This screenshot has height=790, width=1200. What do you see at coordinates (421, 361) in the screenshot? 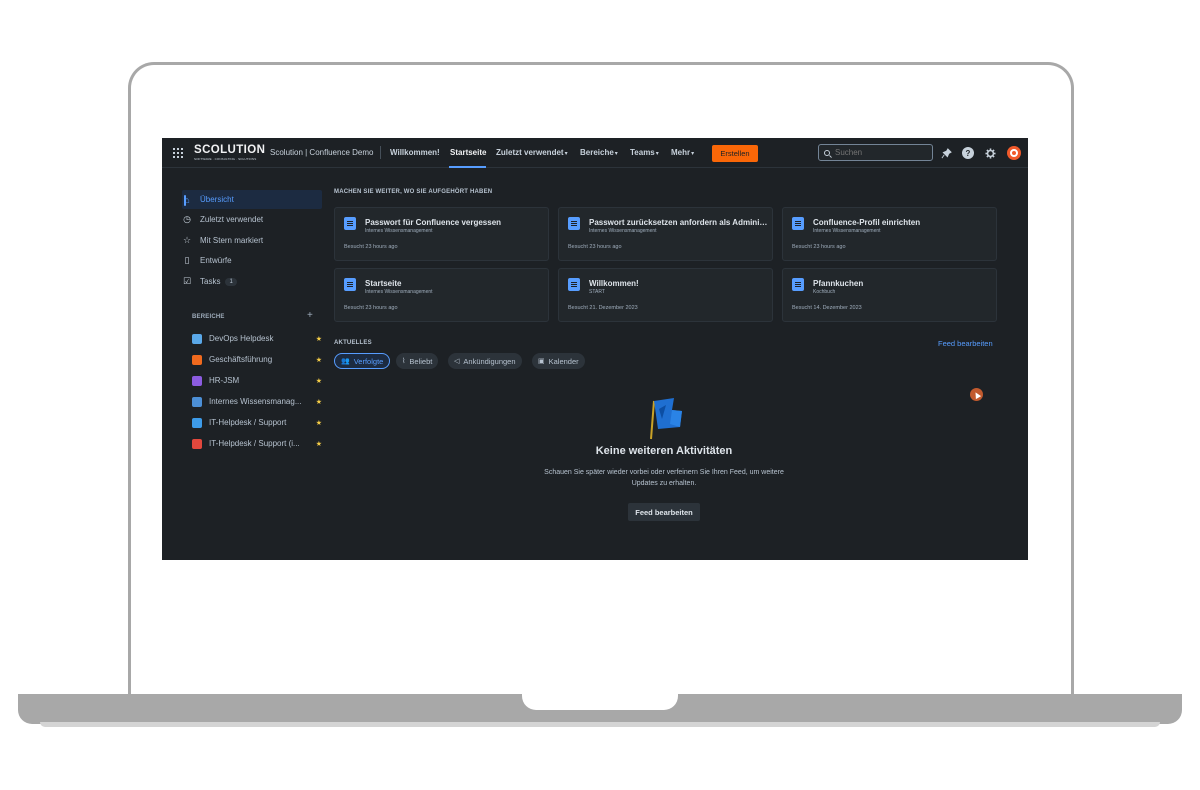
I see `tab-label: Beliebt` at bounding box center [421, 361].